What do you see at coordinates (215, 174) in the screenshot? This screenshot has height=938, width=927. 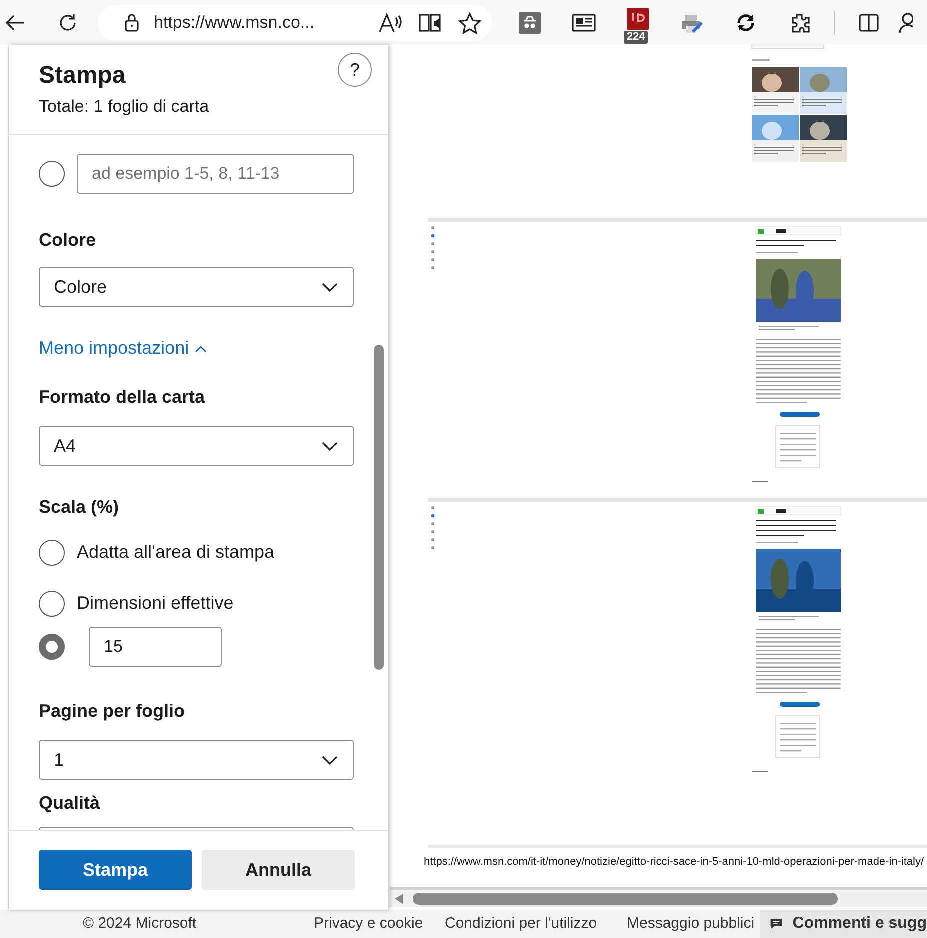 I see `page-range-field: ad esempio 1-5, 8, 11-13` at bounding box center [215, 174].